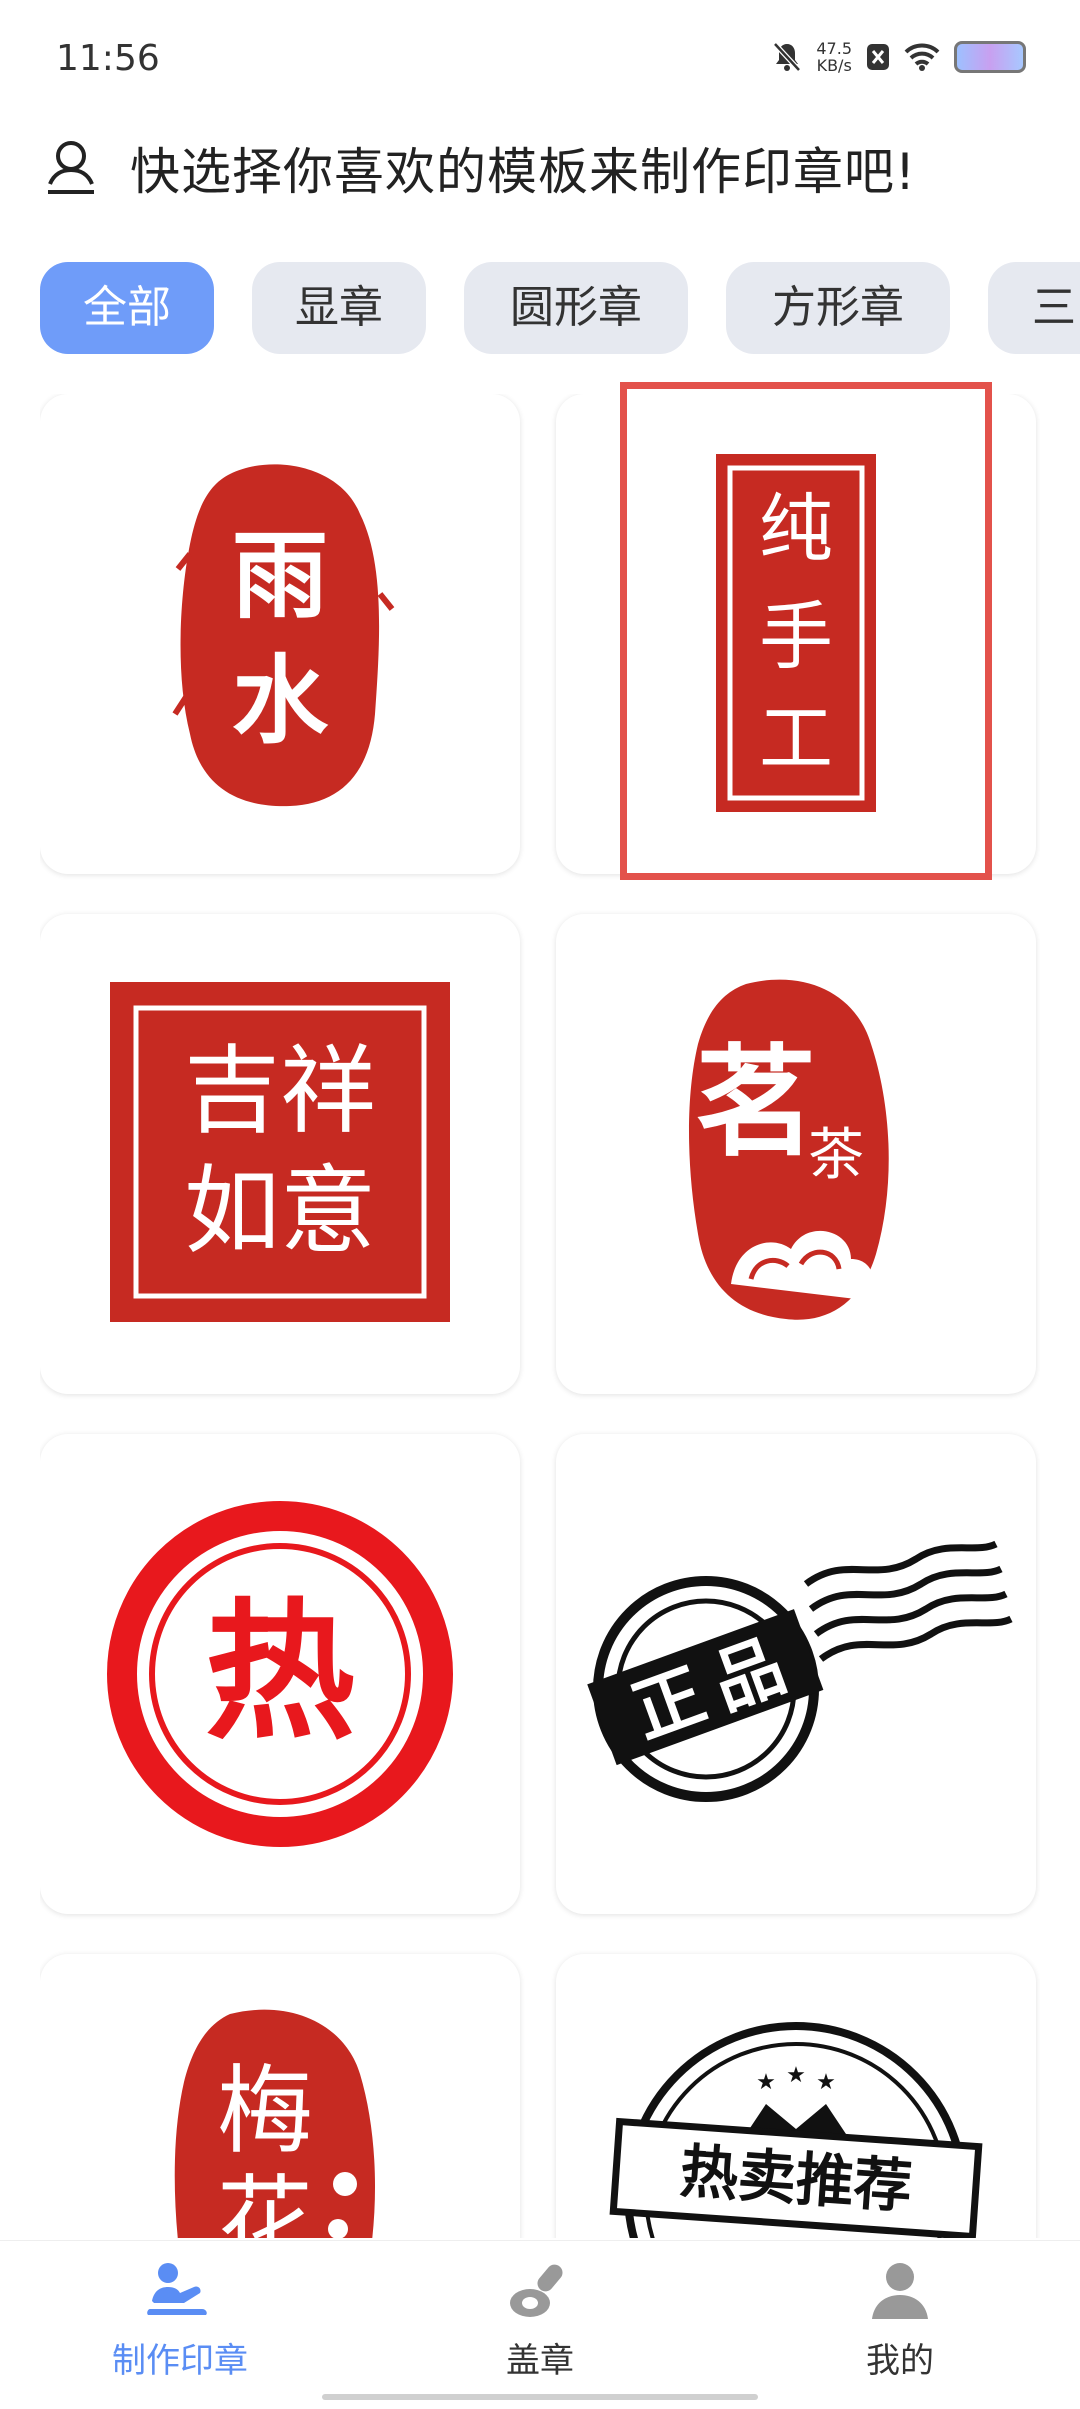  I want to click on speed-unit: KB/s, so click(834, 65).